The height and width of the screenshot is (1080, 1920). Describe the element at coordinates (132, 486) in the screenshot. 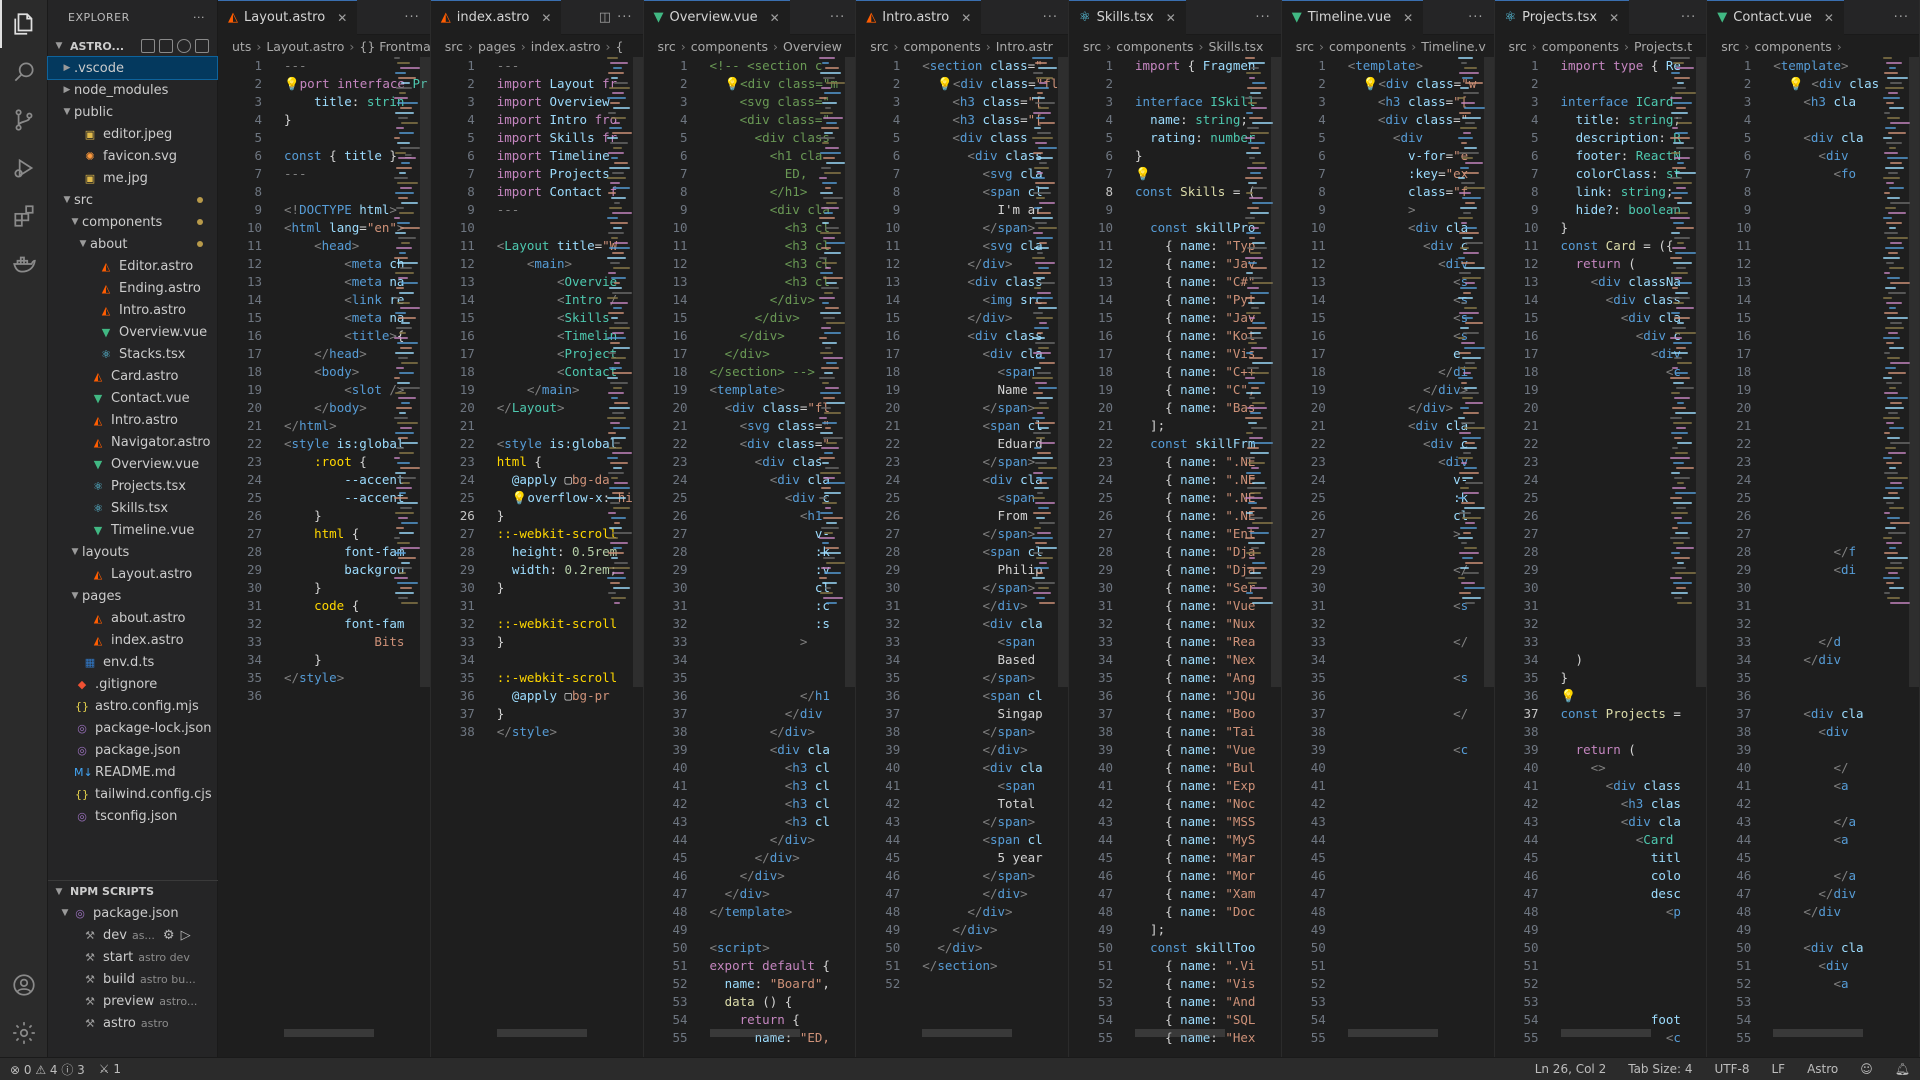

I see `file-item: ⚛ Projects.tsx` at that location.